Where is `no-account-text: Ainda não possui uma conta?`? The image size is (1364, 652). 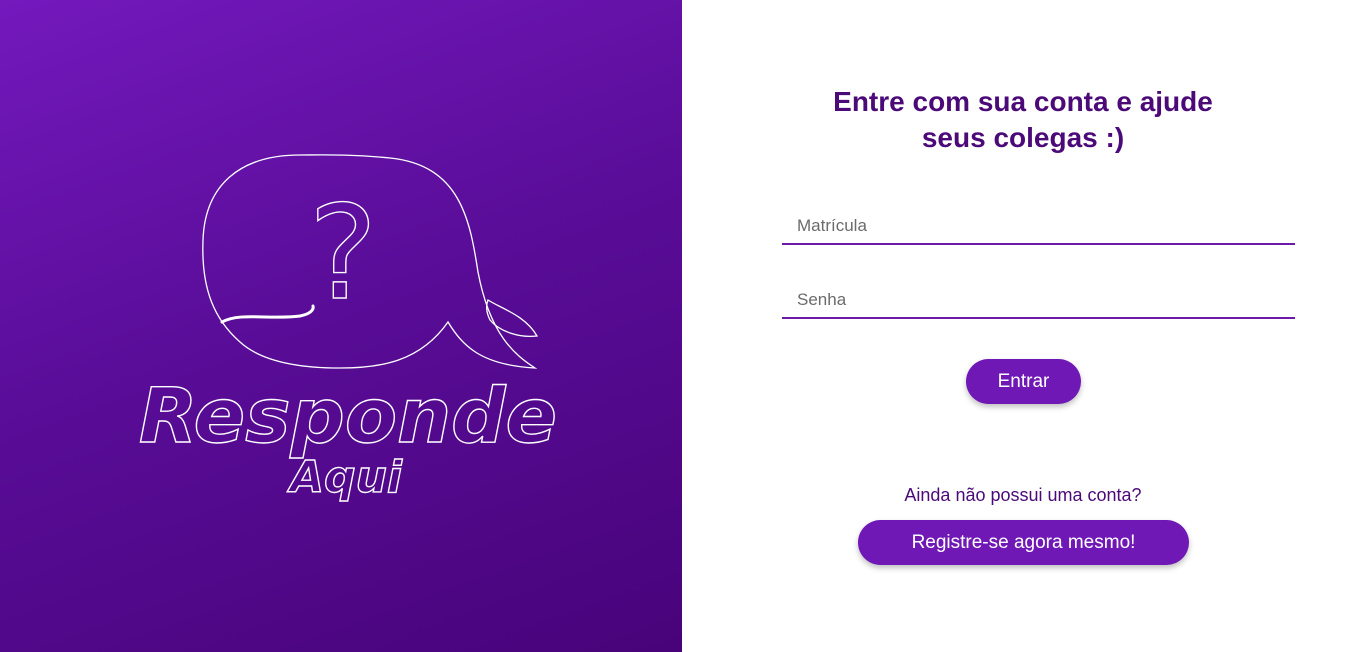 no-account-text: Ainda não possui uma conta? is located at coordinates (1023, 495).